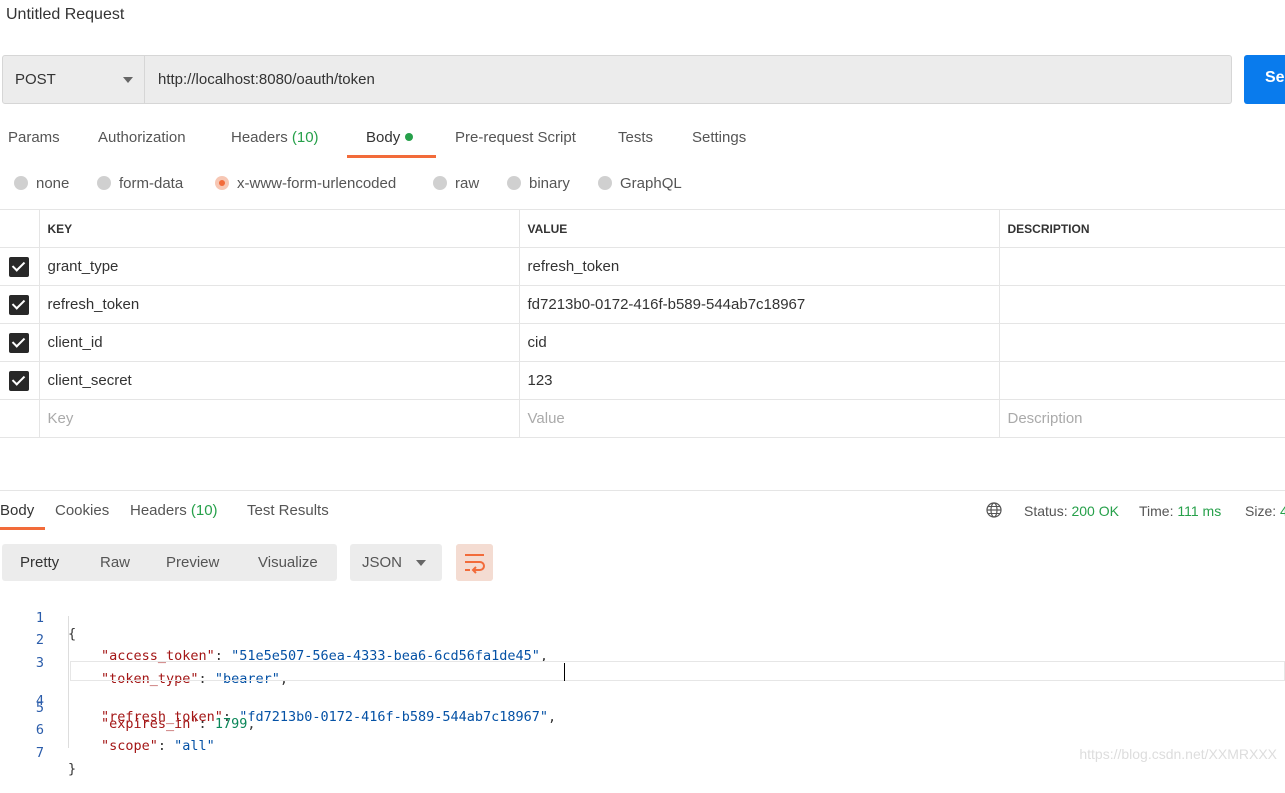 This screenshot has height=793, width=1285. I want to click on view-mode-group: Pretty Raw Preview Visualize, so click(169, 562).